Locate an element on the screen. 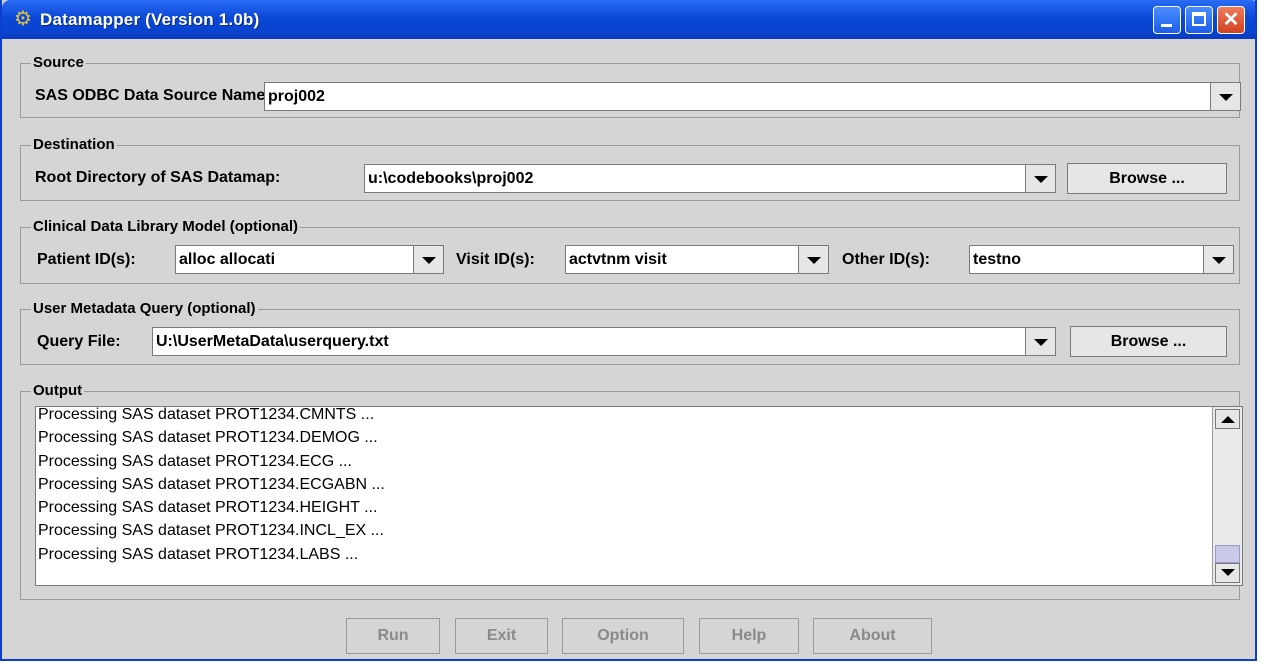 This screenshot has width=1261, height=663. other-id-label: Other ID(s): is located at coordinates (886, 259).